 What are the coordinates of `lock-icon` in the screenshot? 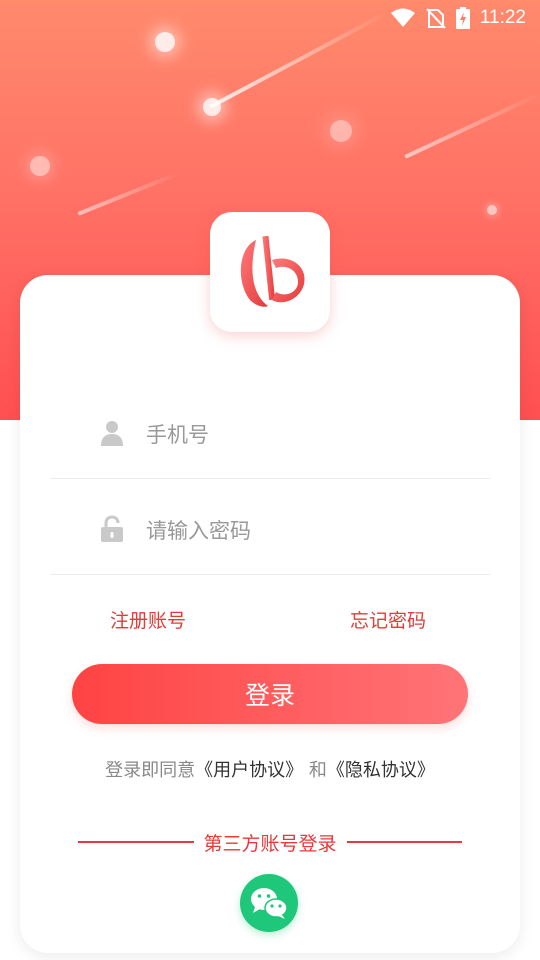 It's located at (112, 528).